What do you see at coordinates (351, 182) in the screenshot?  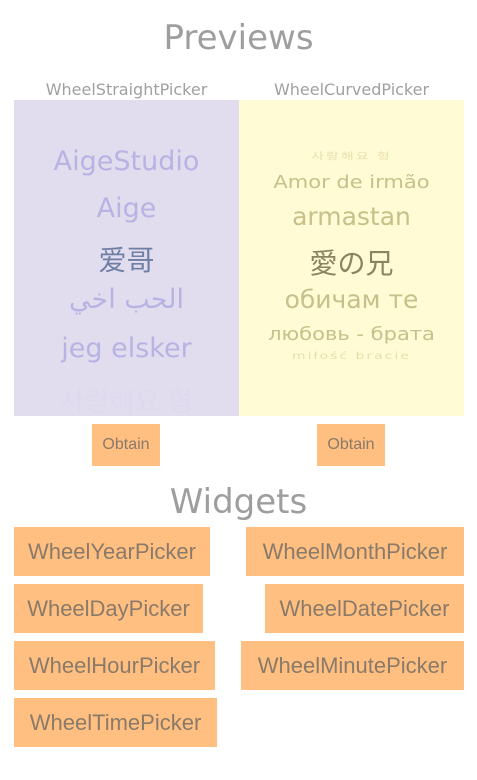 I see `curved-picker-item: Amor de irmão` at bounding box center [351, 182].